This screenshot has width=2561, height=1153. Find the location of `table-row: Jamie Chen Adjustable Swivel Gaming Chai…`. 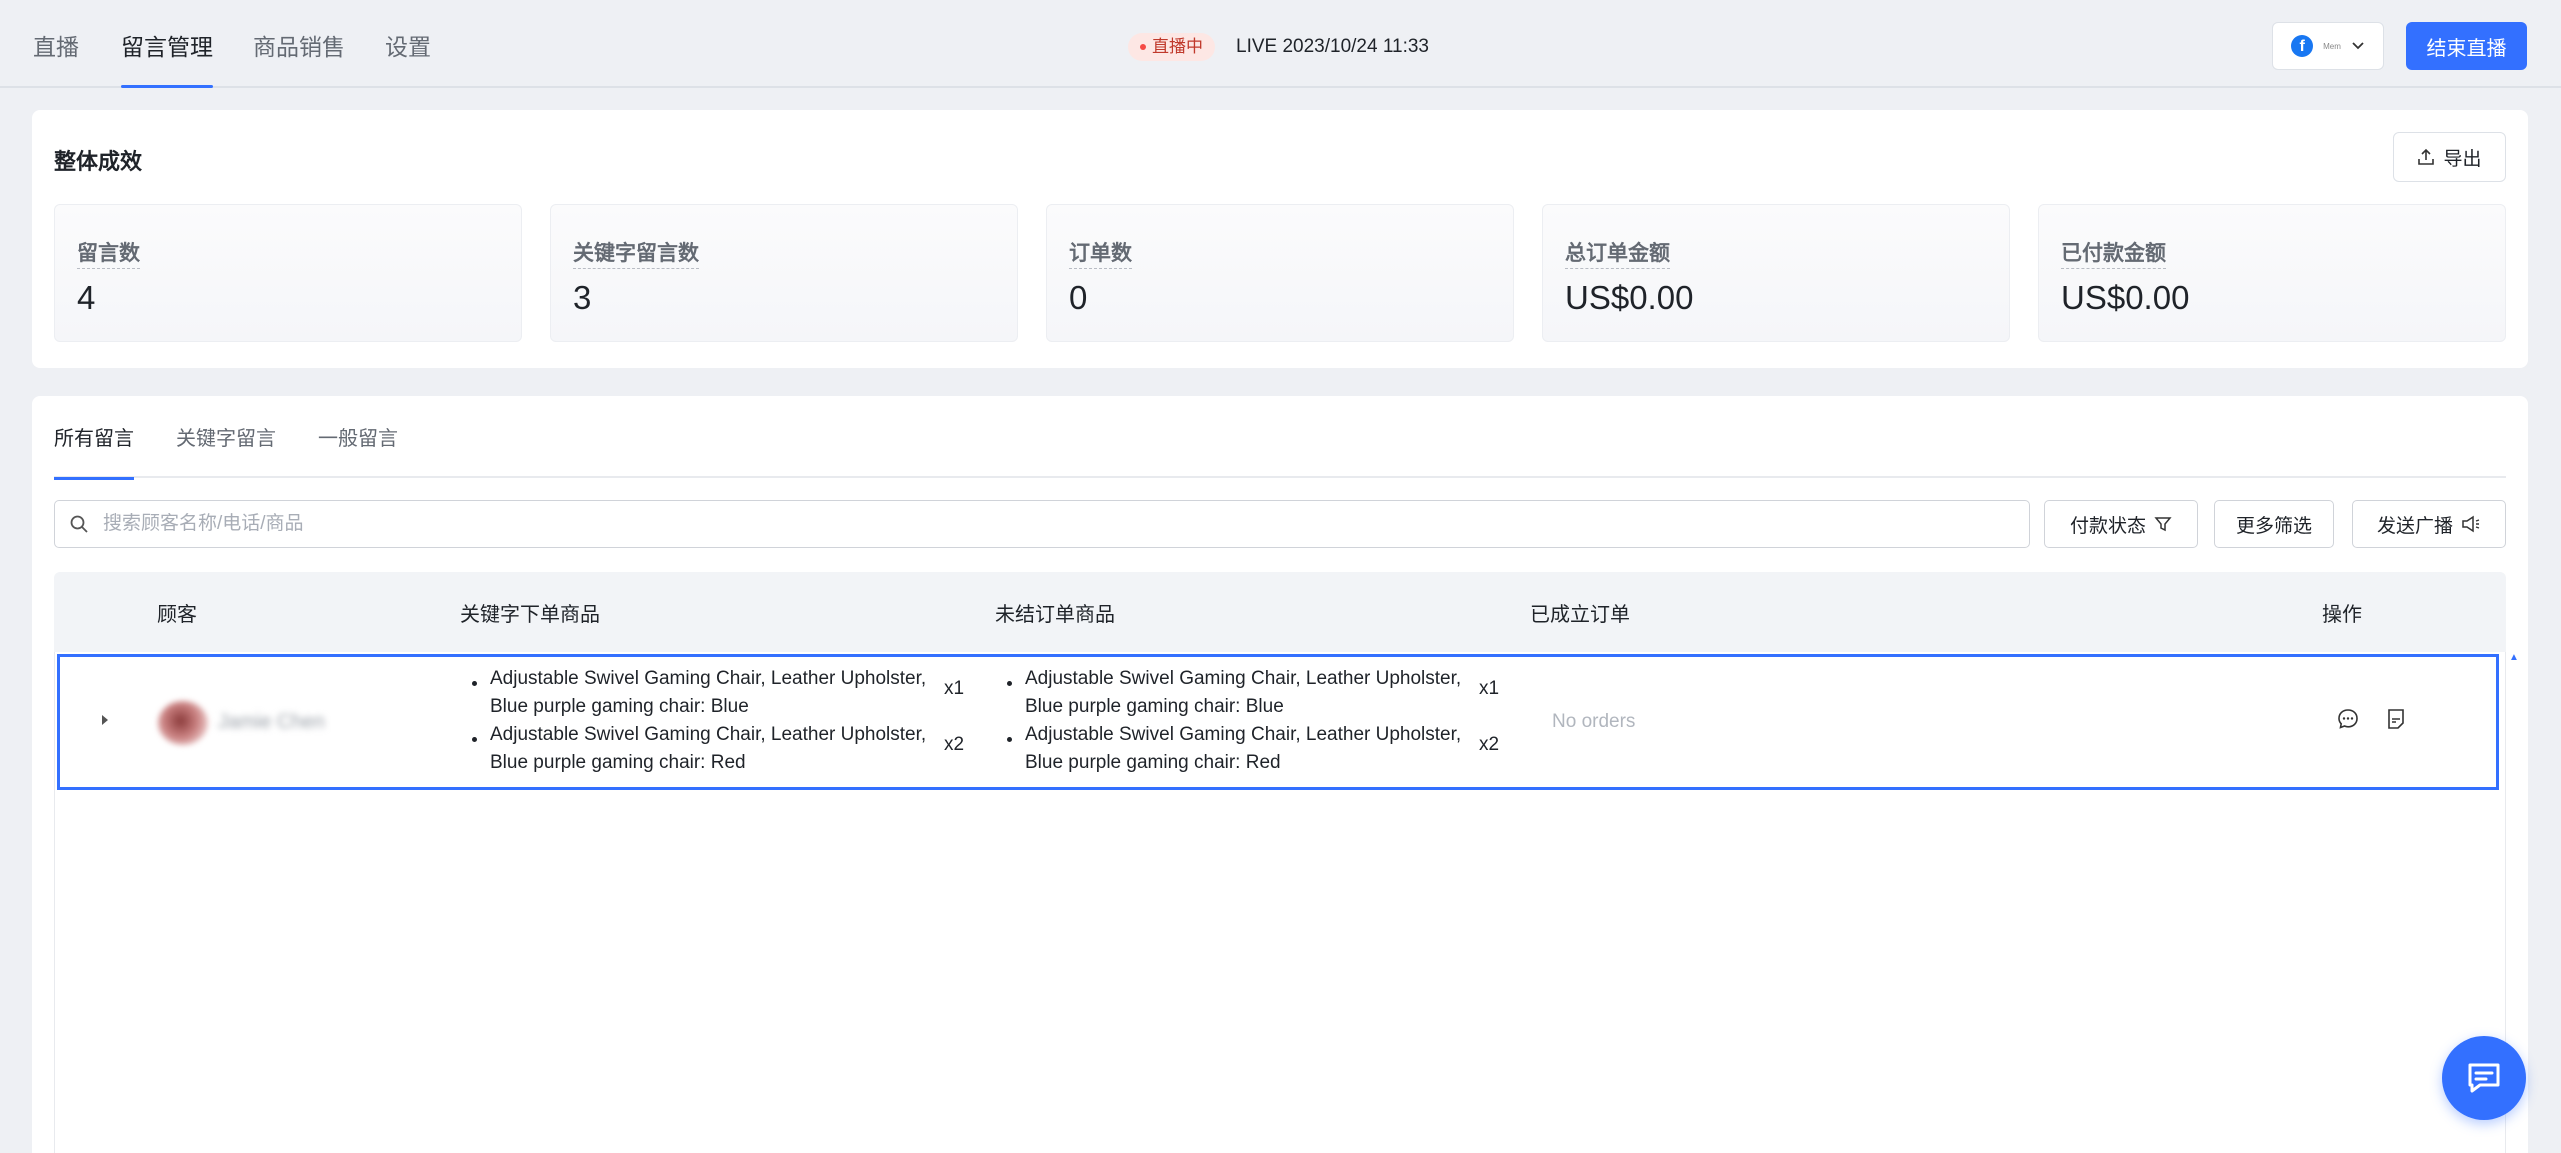

table-row: Jamie Chen Adjustable Swivel Gaming Chai… is located at coordinates (1278, 722).